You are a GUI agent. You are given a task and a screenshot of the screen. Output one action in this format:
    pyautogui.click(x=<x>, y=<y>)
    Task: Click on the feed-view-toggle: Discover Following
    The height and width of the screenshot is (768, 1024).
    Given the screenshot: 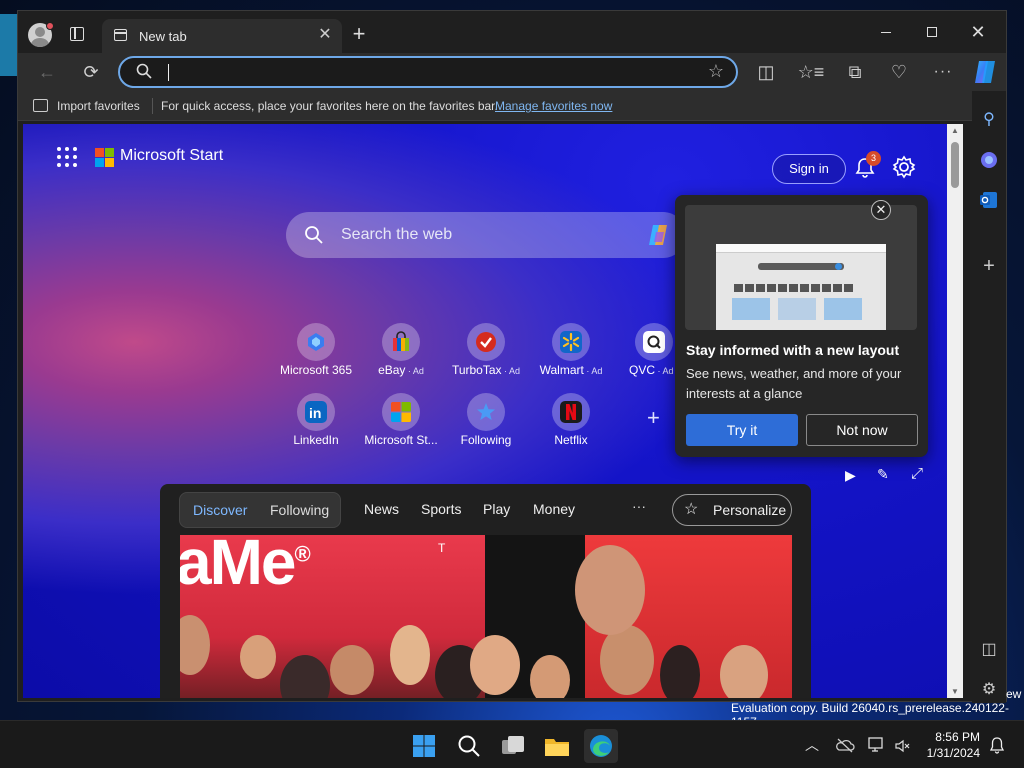 What is the action you would take?
    pyautogui.click(x=260, y=510)
    